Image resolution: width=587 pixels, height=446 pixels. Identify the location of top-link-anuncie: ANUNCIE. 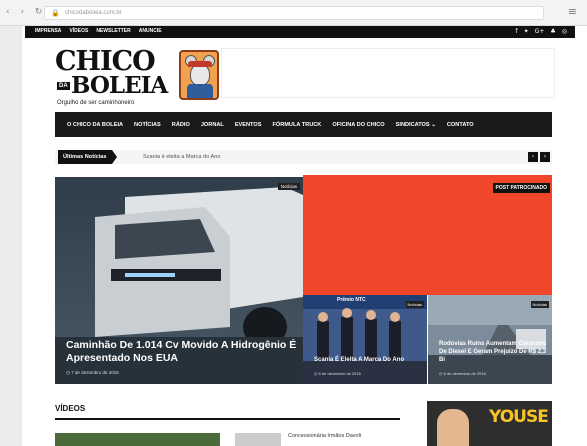
(150, 31).